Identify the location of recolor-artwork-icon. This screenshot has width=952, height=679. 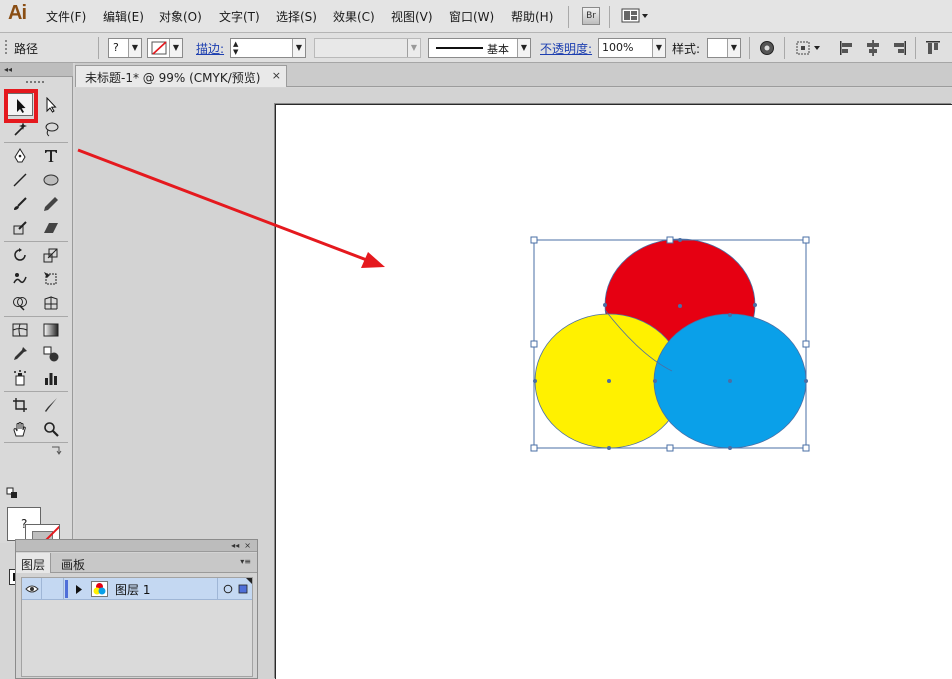
(767, 48).